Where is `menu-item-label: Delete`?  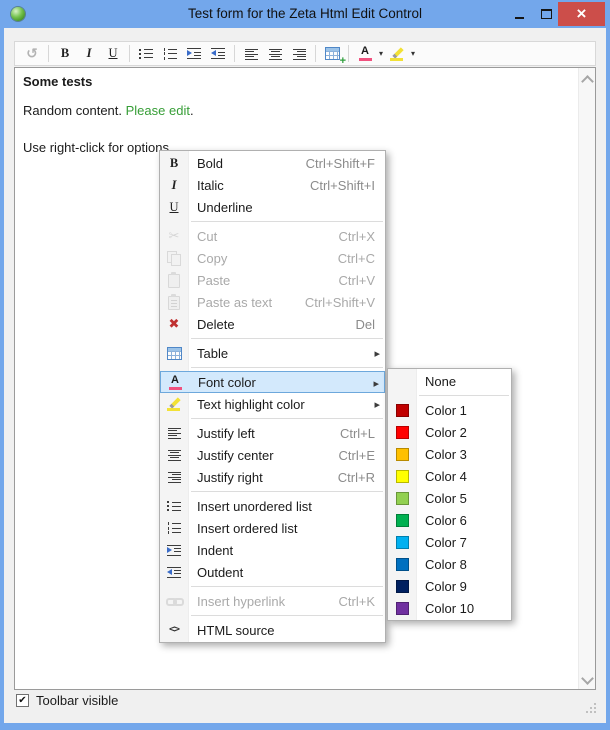 menu-item-label: Delete is located at coordinates (216, 324).